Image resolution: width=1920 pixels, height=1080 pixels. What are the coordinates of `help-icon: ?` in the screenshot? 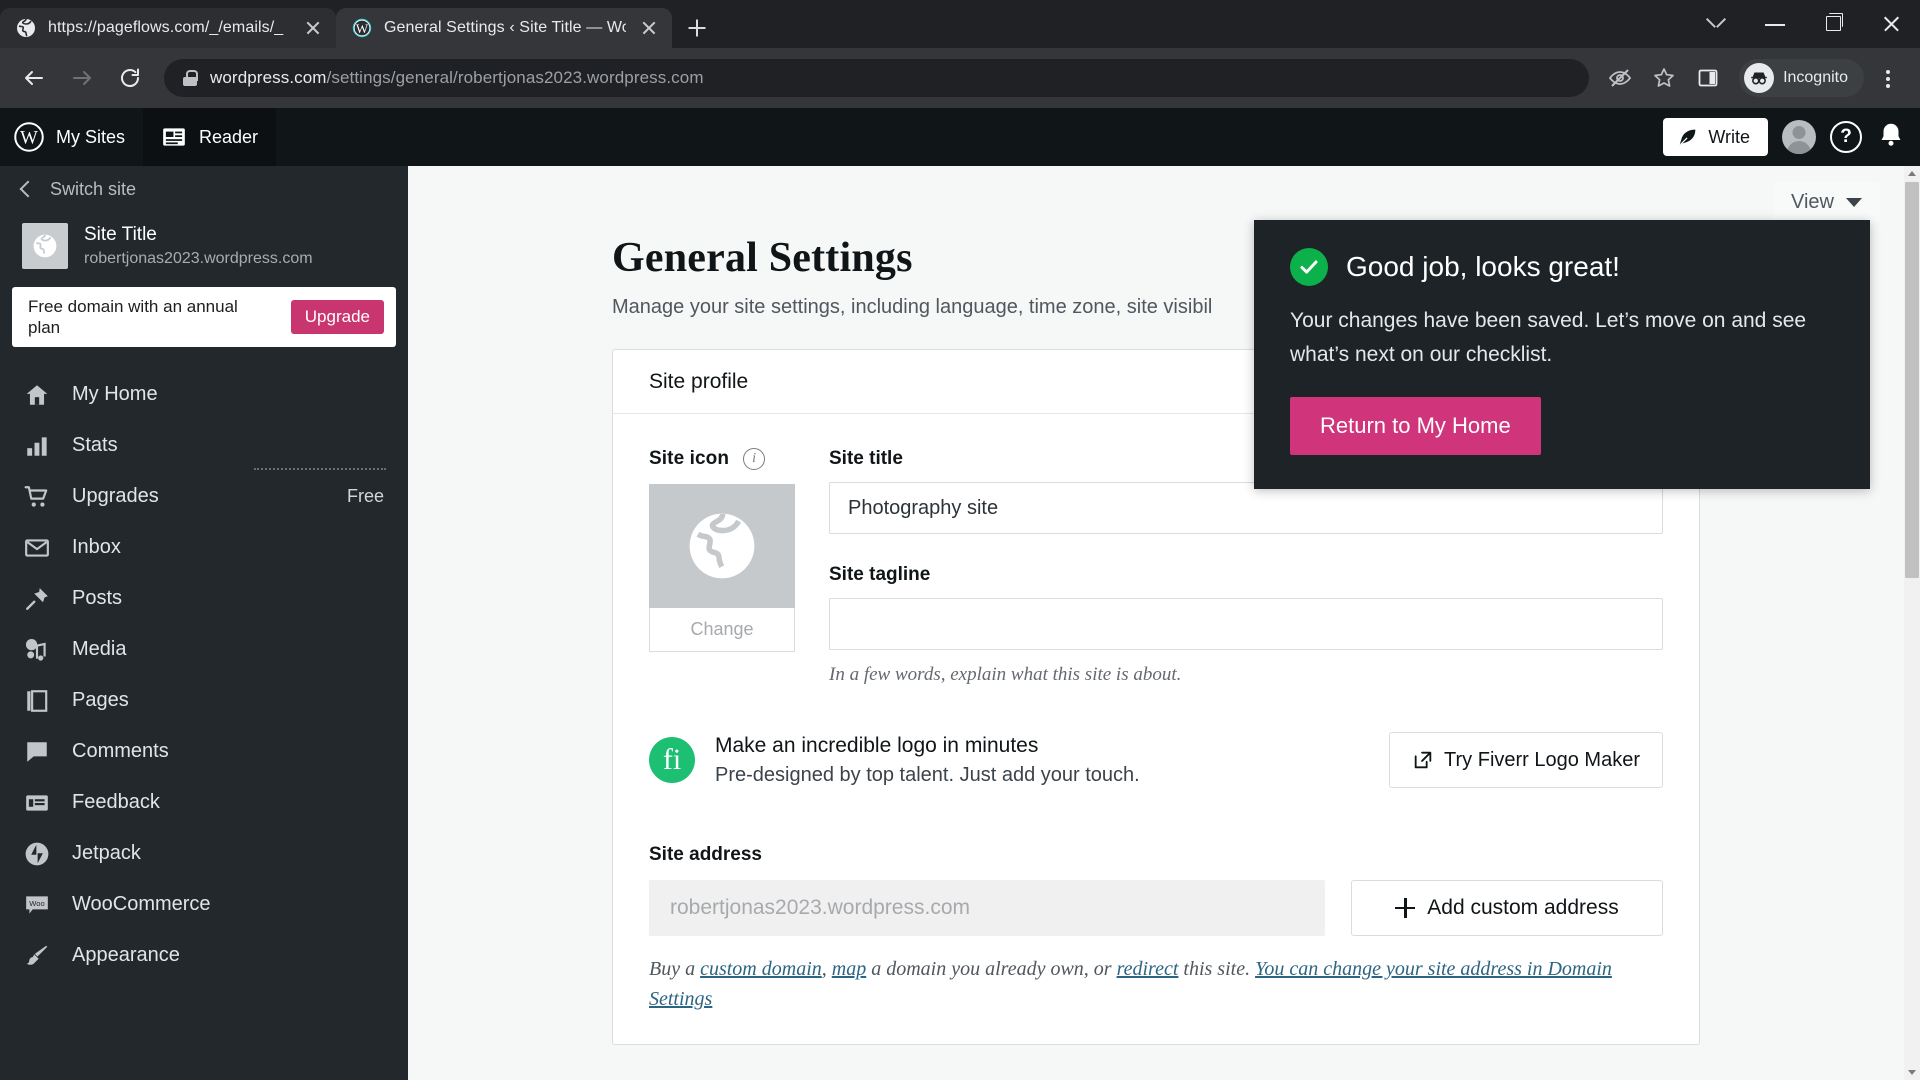 It's located at (1846, 137).